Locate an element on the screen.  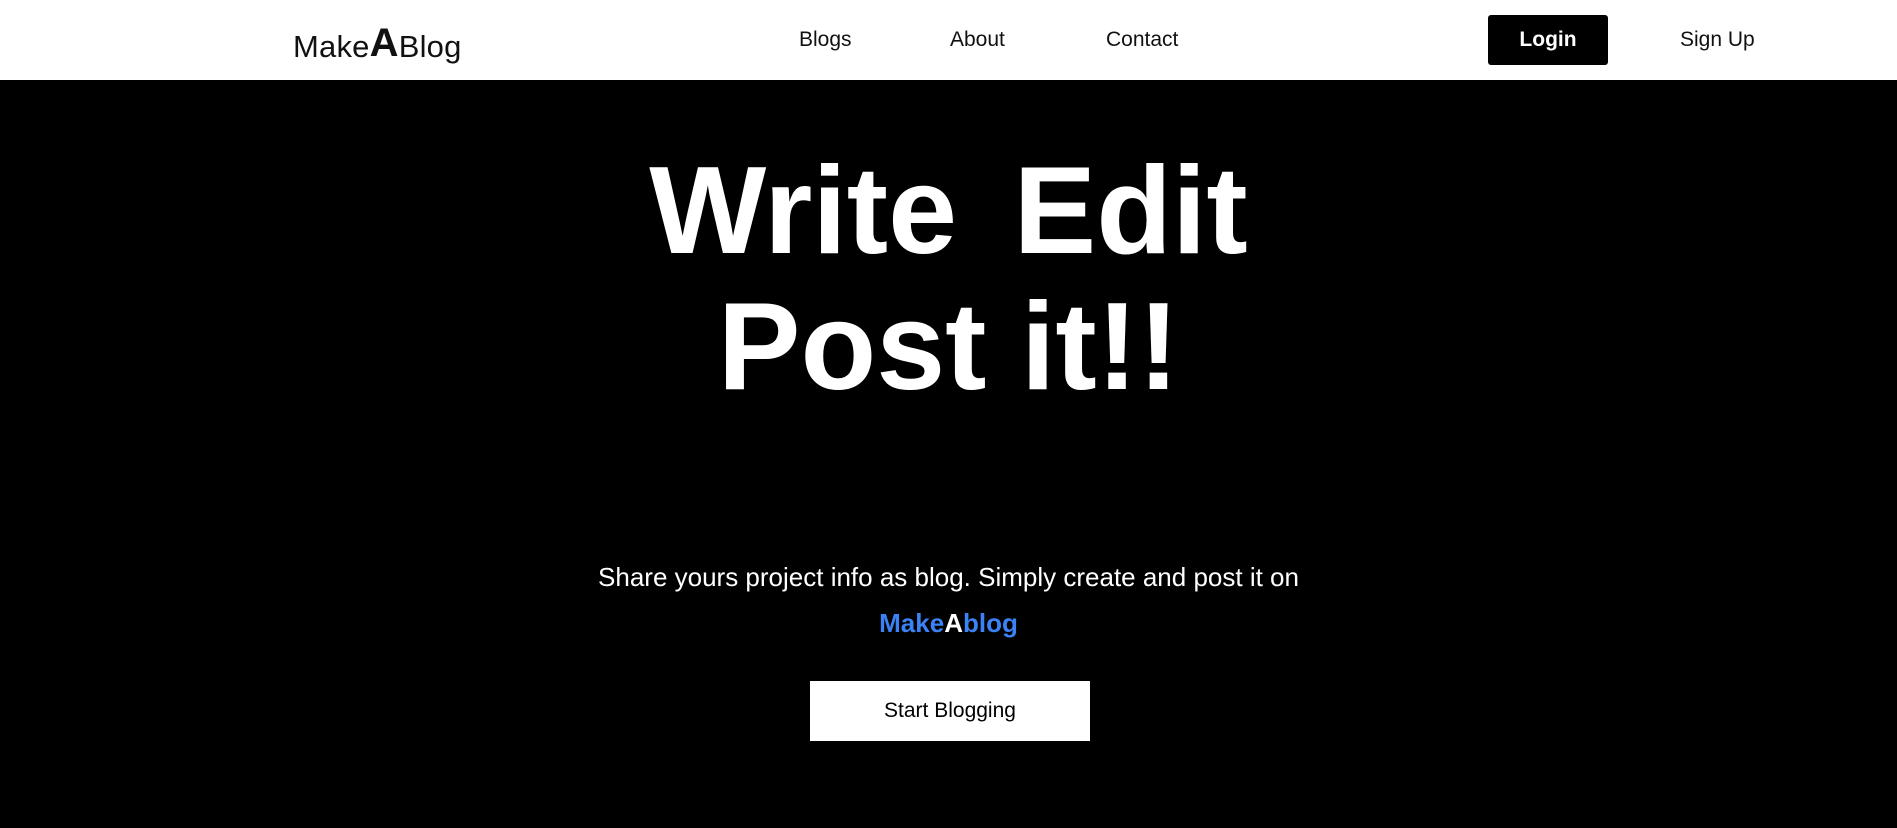
signup-link: Sign Up is located at coordinates (1717, 40).